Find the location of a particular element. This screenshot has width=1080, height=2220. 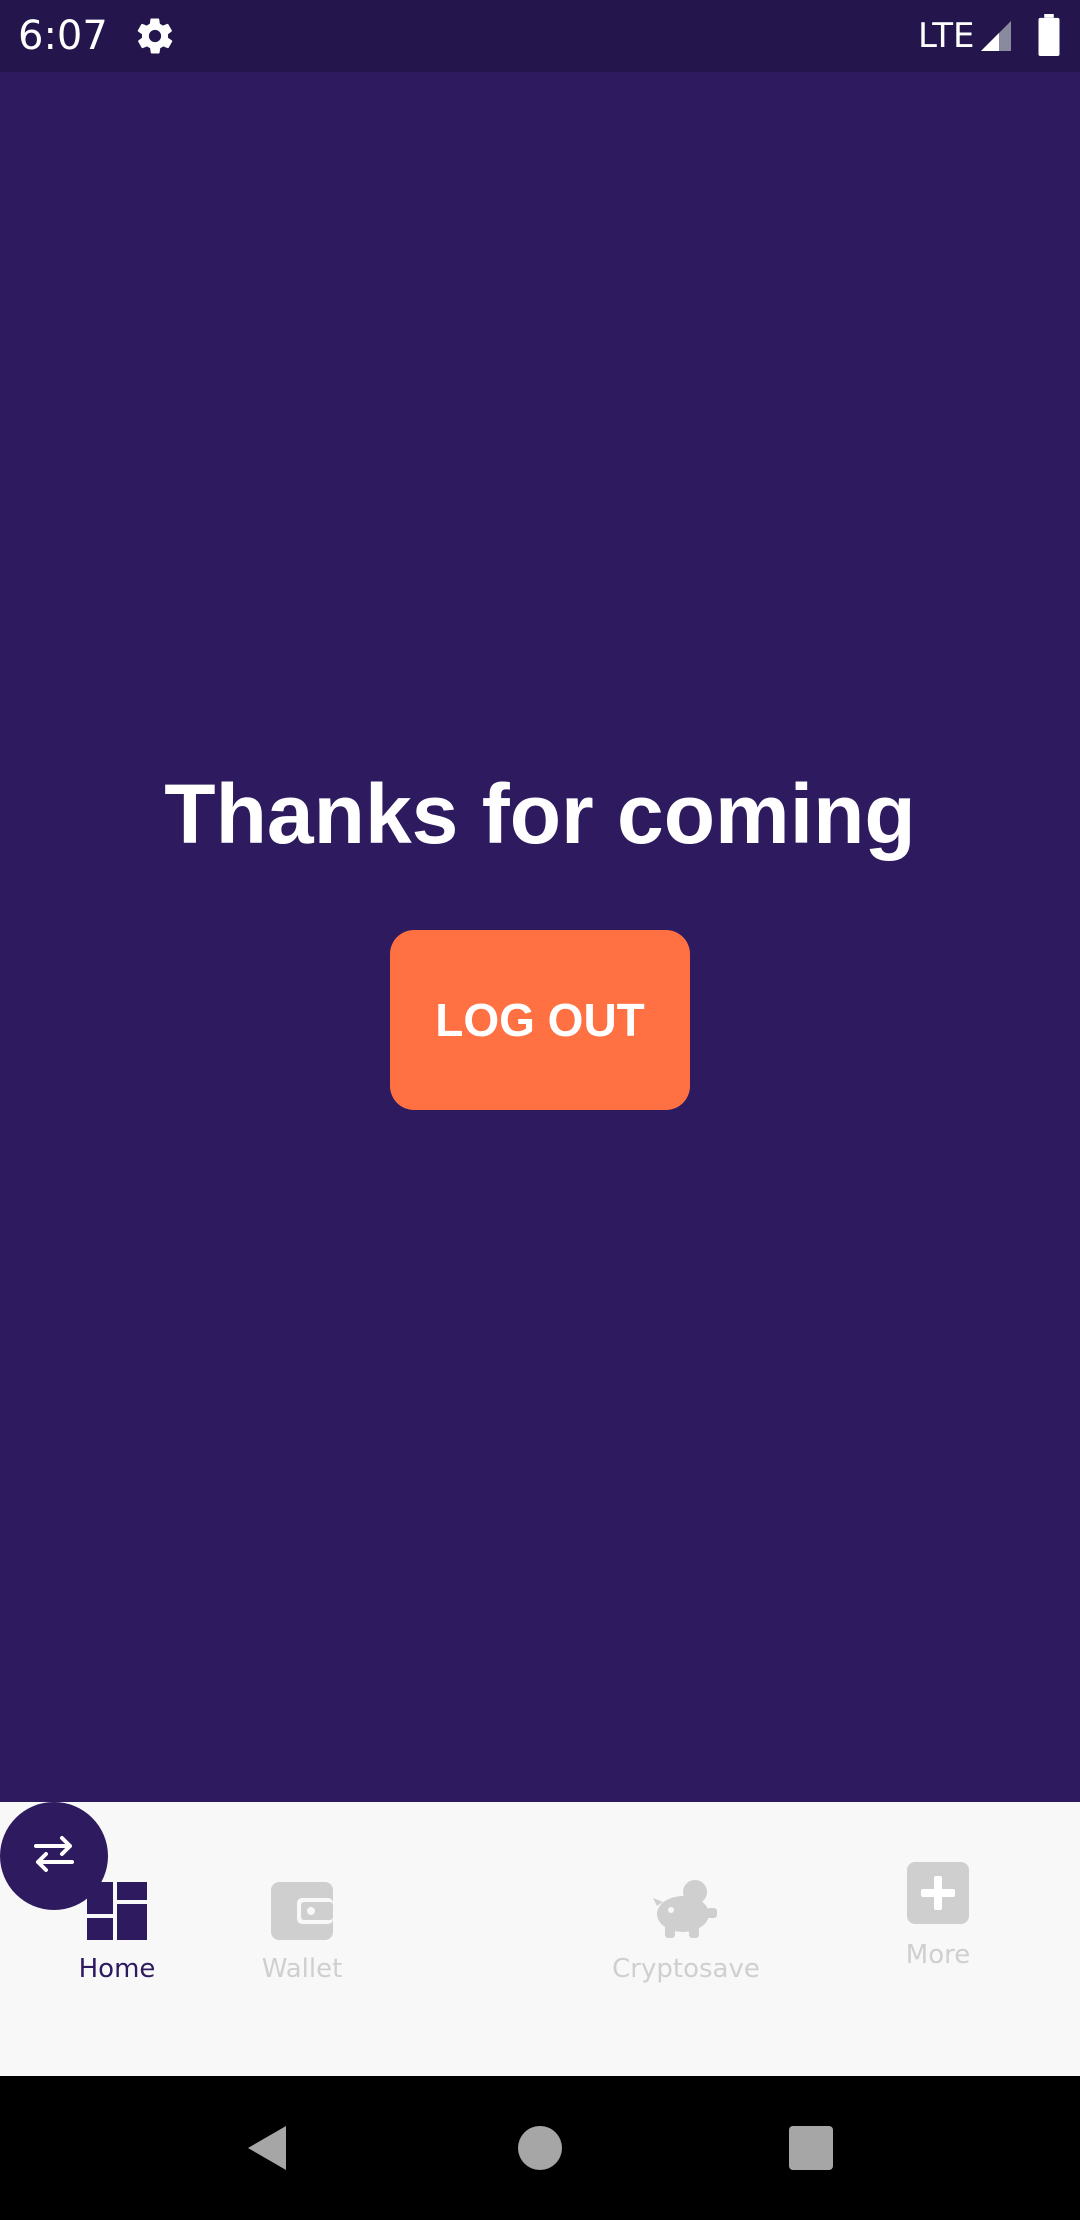

battery-icon is located at coordinates (1049, 35).